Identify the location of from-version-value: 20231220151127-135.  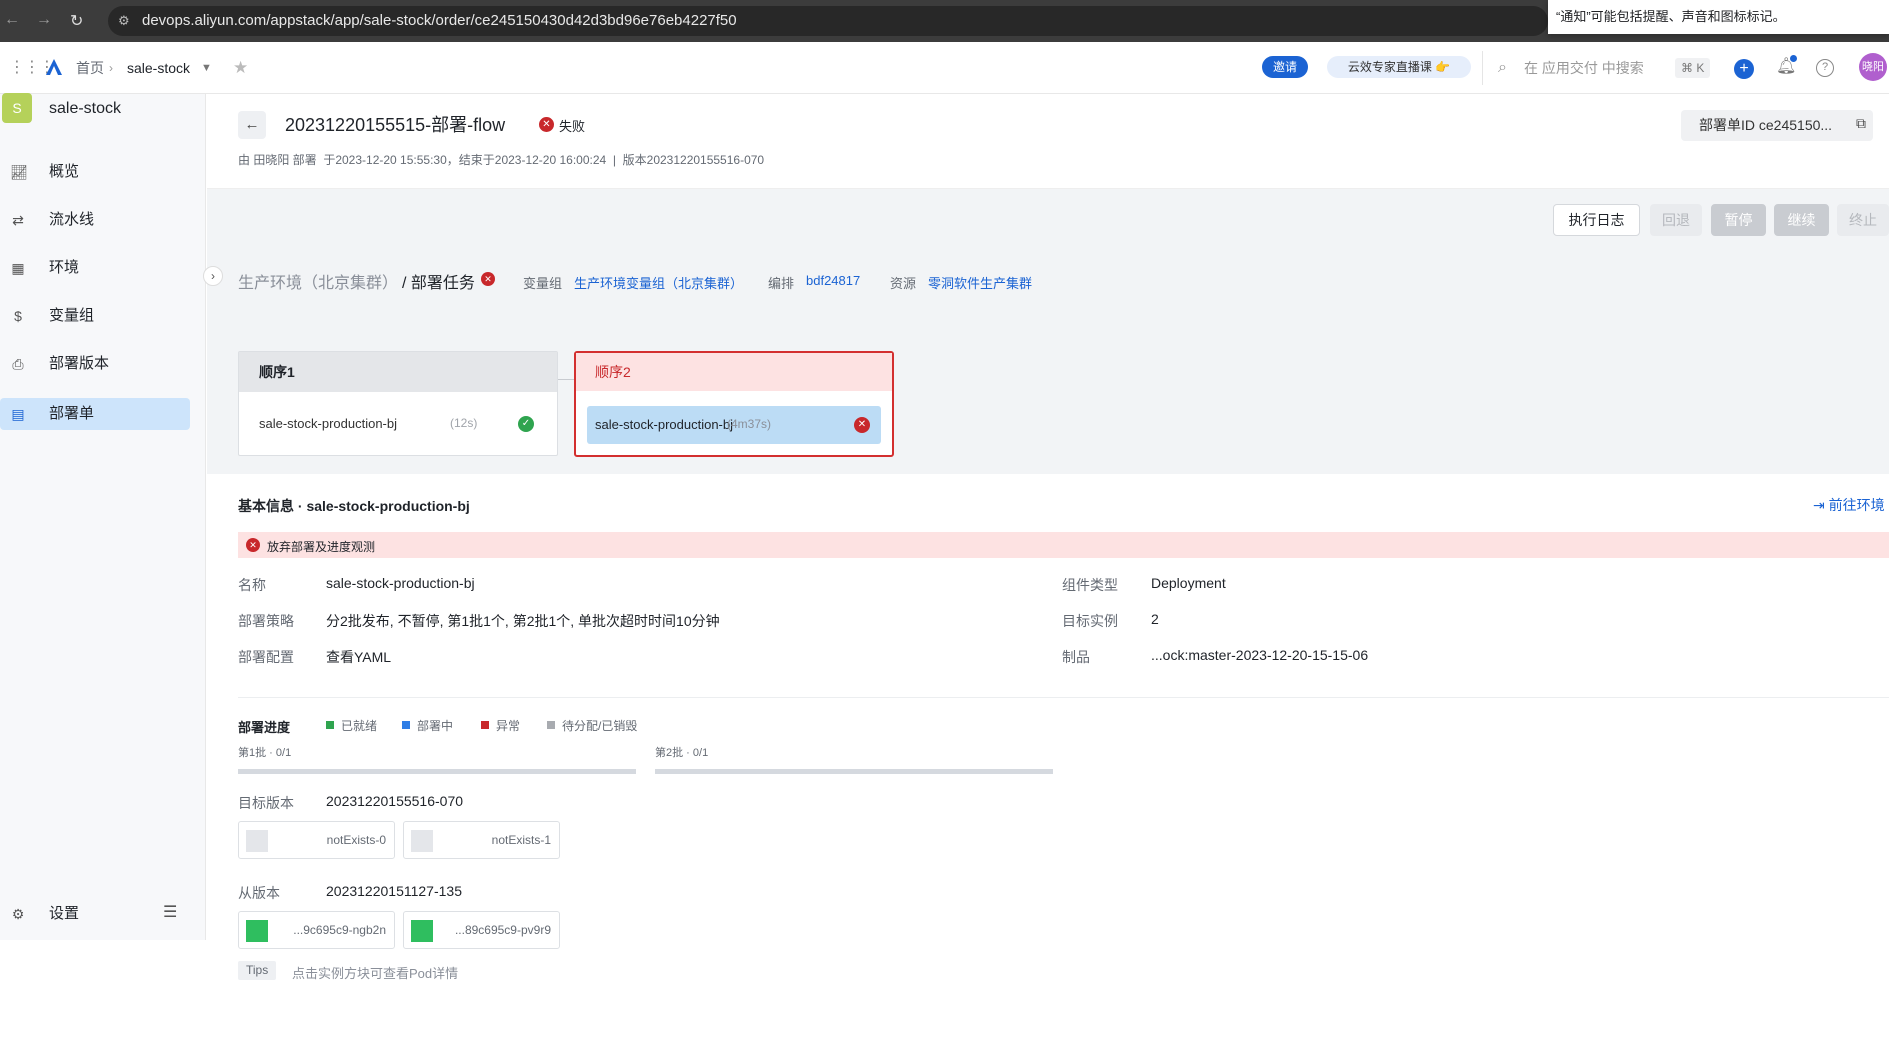
(394, 891).